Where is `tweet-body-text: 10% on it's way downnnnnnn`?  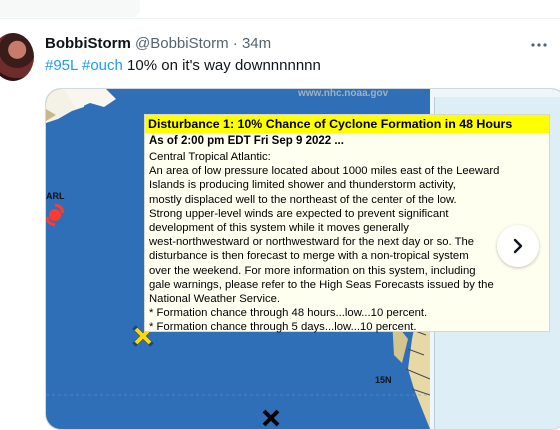
tweet-body-text: 10% on it's way downnnnnnn is located at coordinates (224, 65).